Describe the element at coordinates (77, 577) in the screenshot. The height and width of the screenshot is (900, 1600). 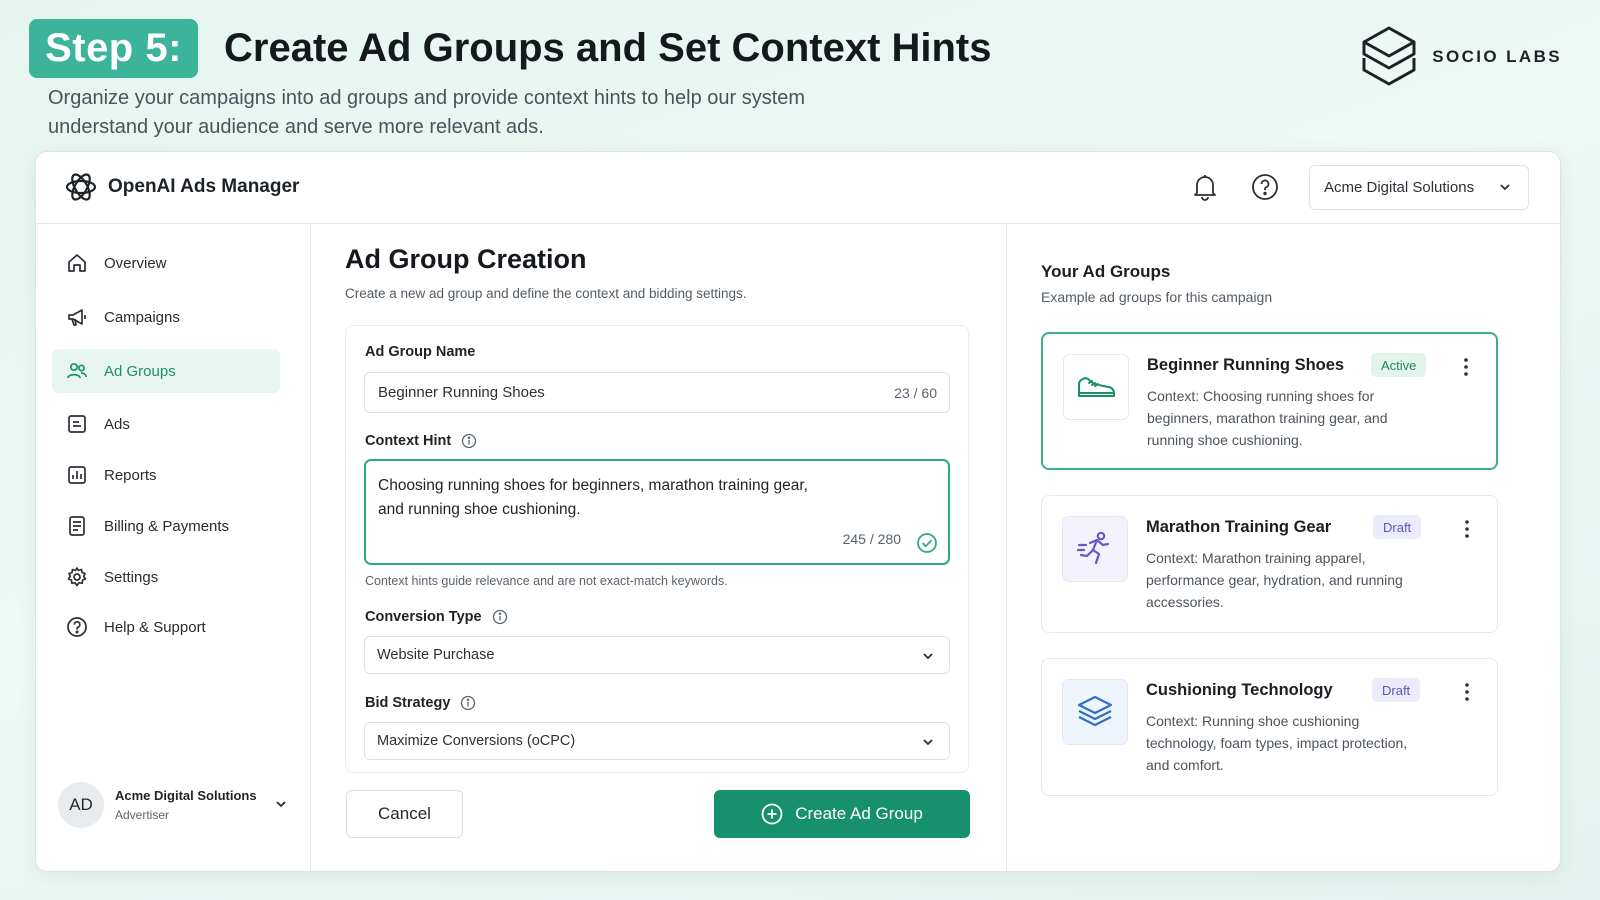
I see `gear-icon` at that location.